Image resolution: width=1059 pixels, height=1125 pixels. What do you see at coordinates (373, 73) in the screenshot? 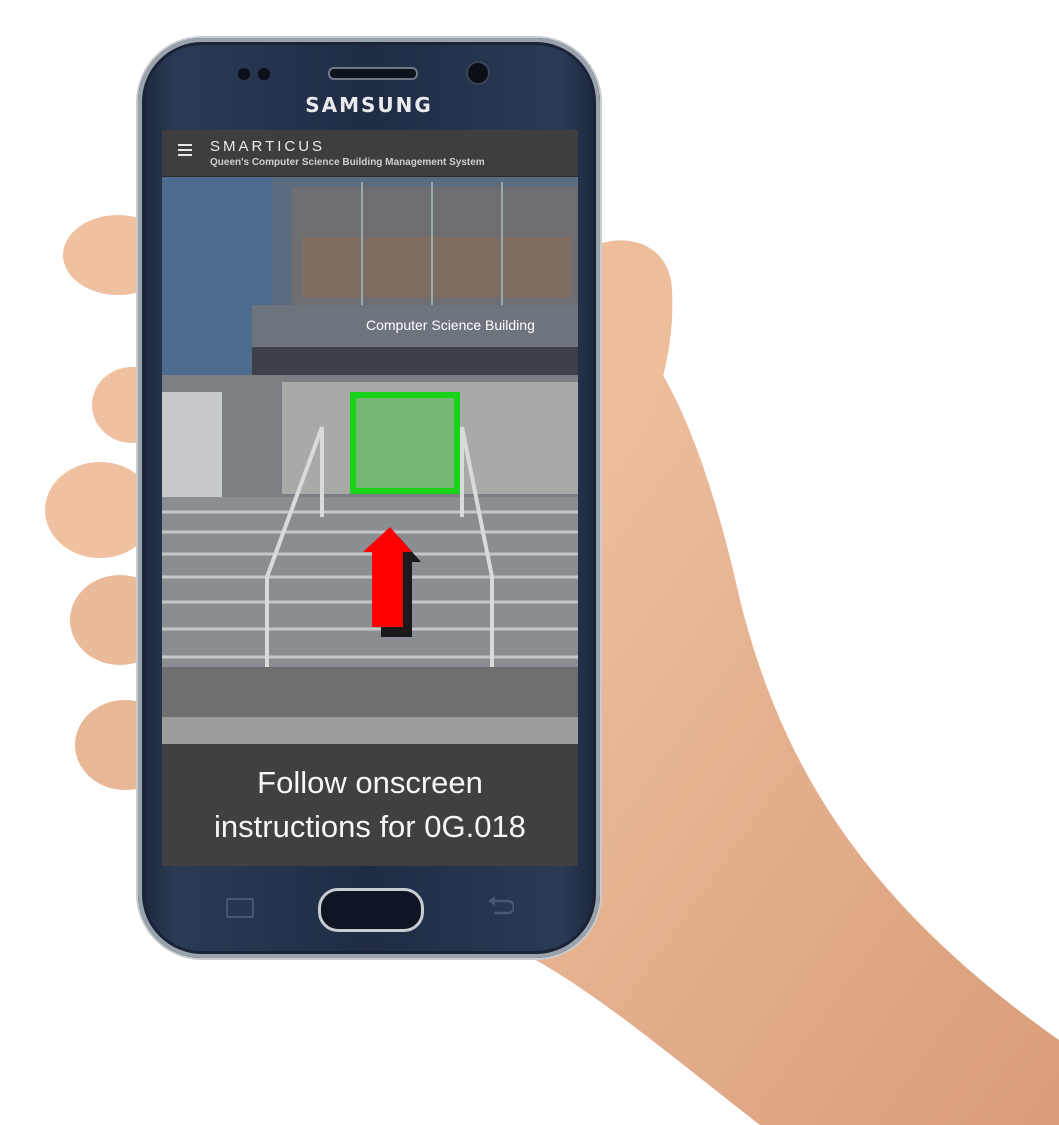
I see `earpiece-speaker` at bounding box center [373, 73].